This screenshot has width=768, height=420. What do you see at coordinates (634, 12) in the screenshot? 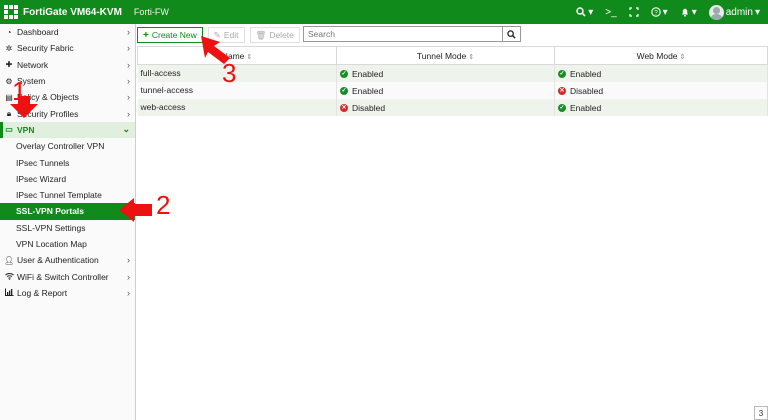
I see `fullscreen-icon` at bounding box center [634, 12].